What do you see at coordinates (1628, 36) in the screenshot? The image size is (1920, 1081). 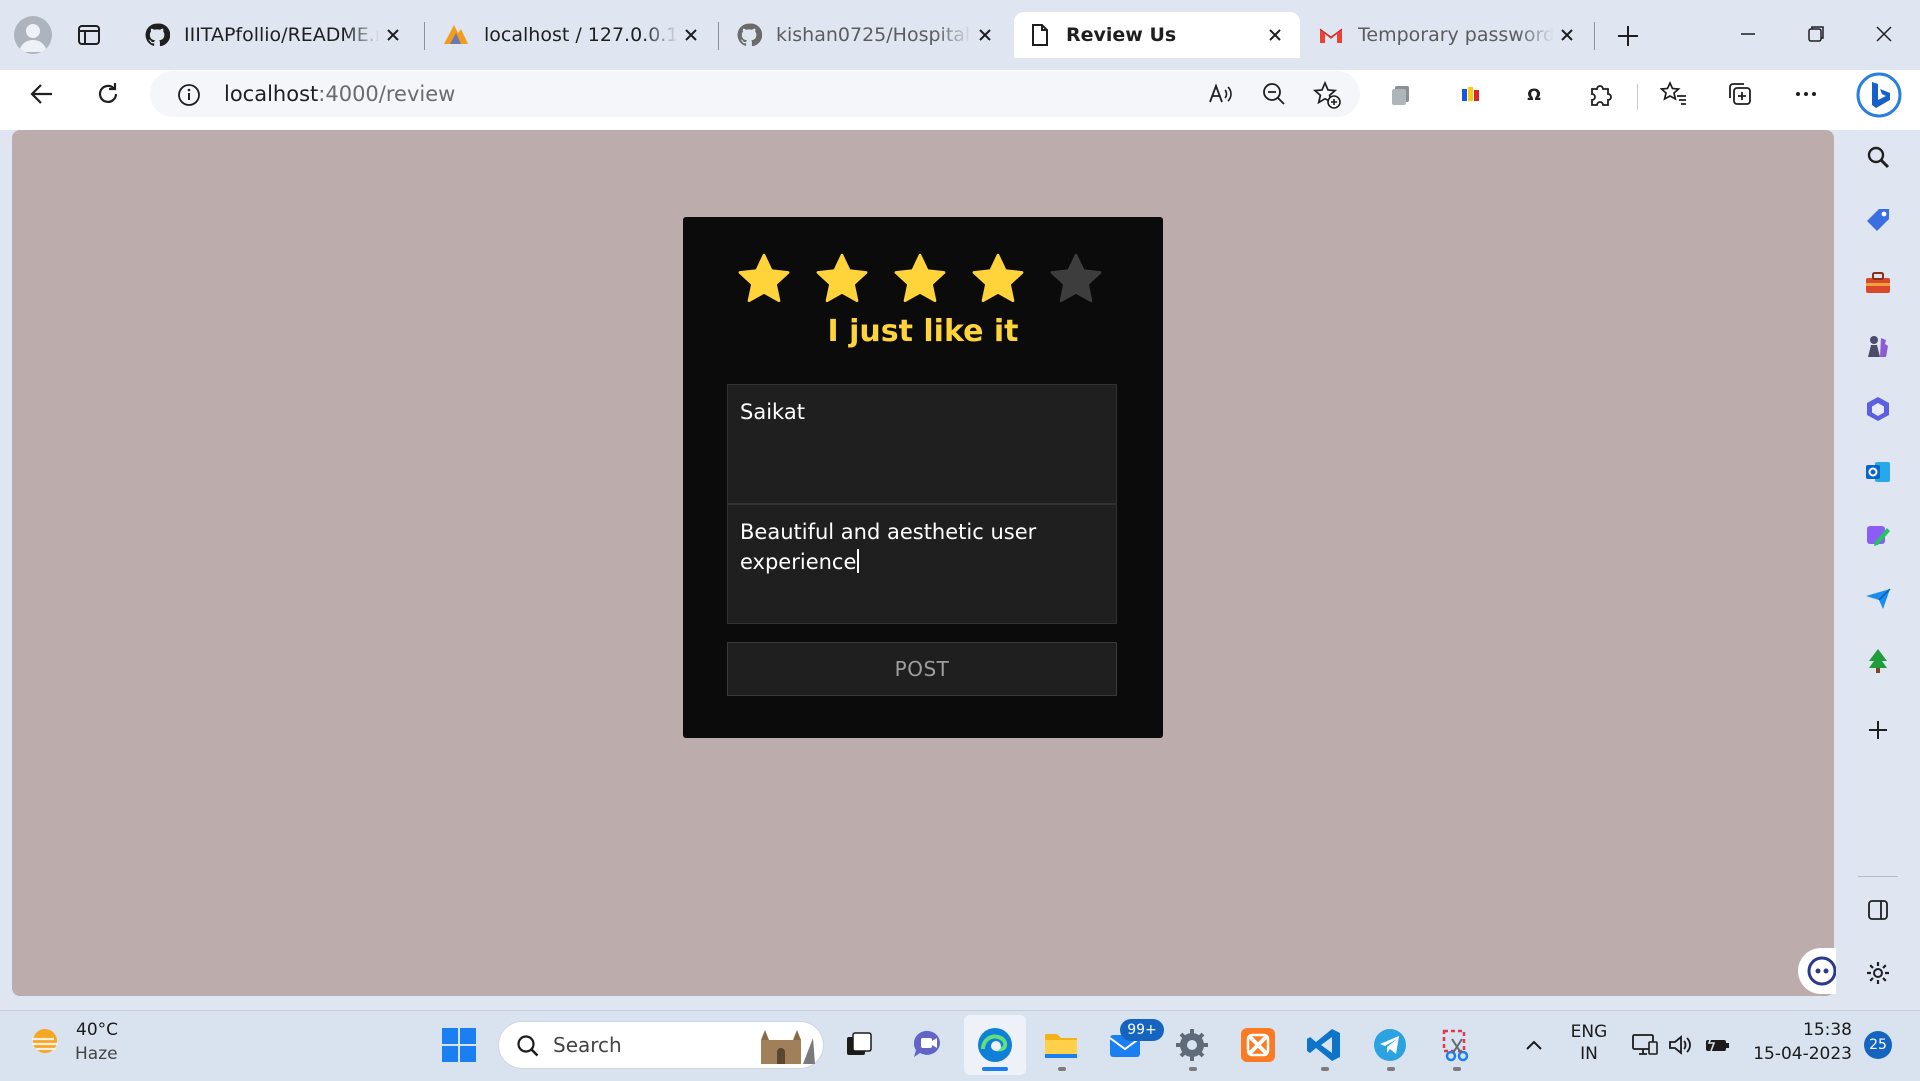 I see `new-tab-button` at bounding box center [1628, 36].